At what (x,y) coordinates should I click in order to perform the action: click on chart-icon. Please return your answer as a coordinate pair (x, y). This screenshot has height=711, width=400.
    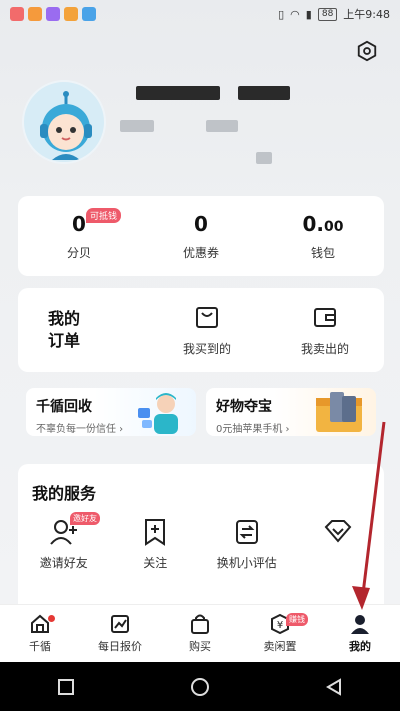
    Looking at the image, I should click on (120, 624).